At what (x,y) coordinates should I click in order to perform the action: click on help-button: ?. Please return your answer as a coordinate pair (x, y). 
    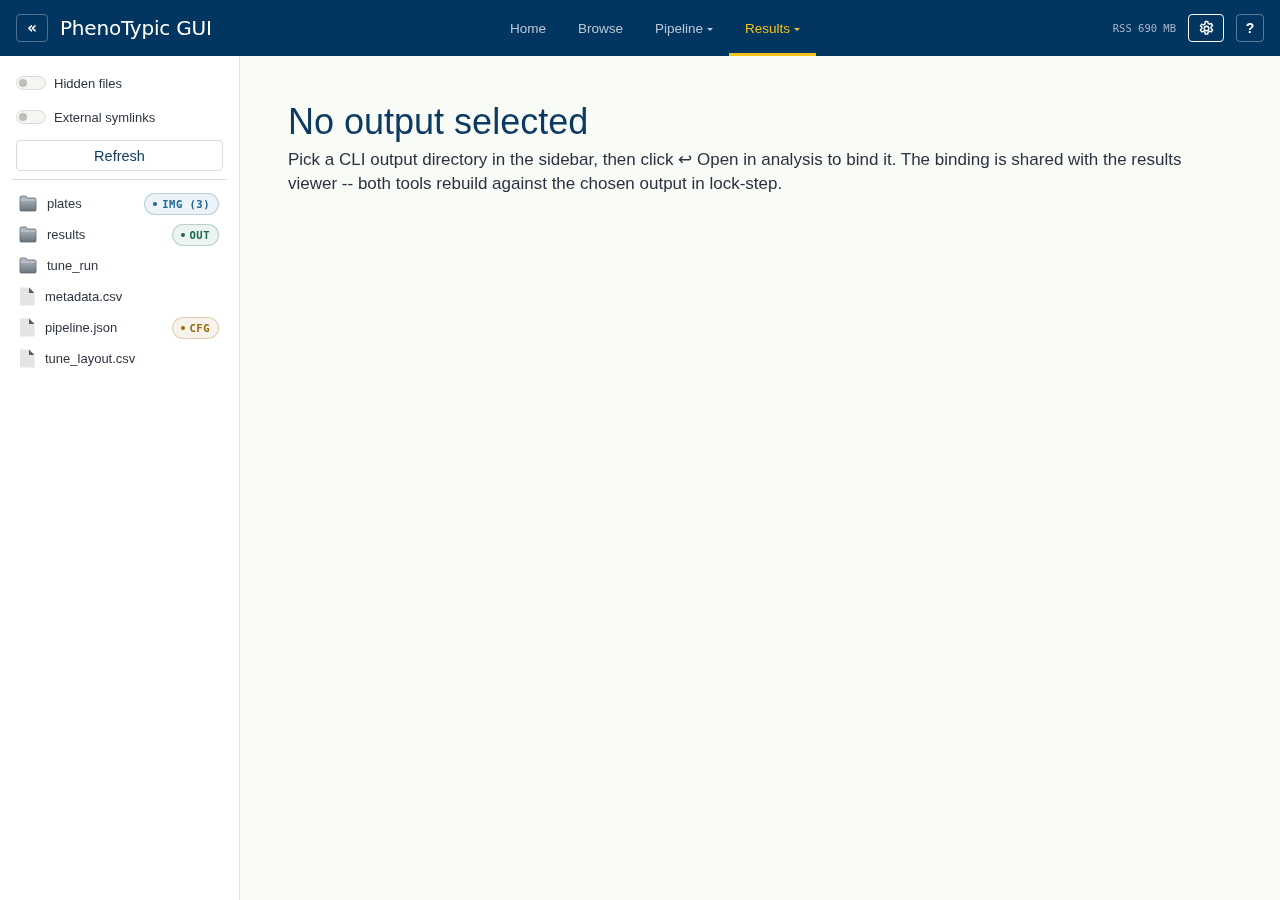
    Looking at the image, I should click on (1250, 28).